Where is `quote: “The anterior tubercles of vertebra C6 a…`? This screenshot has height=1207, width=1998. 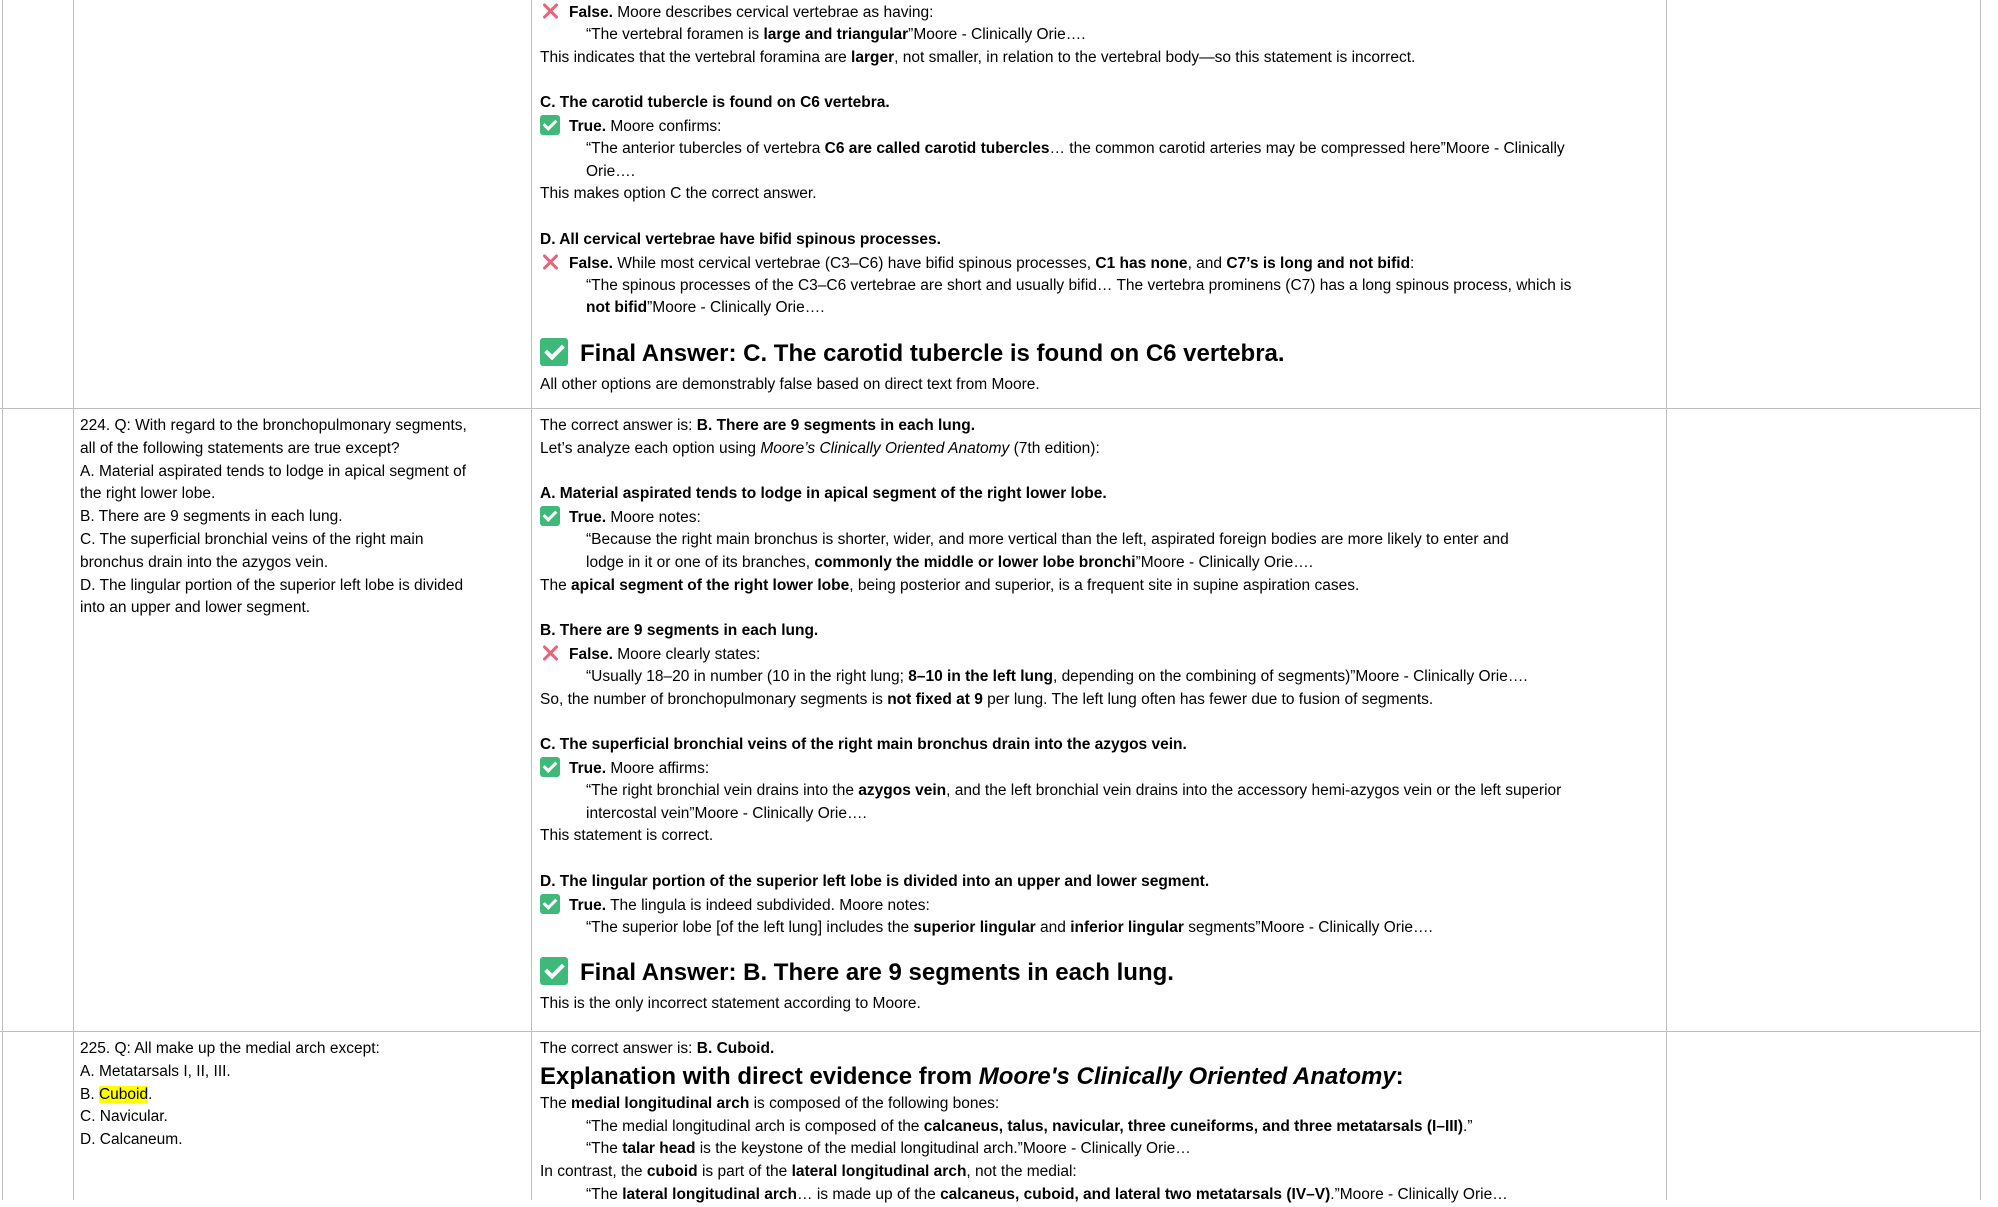 quote: “The anterior tubercles of vertebra C6 a… is located at coordinates (1075, 148).